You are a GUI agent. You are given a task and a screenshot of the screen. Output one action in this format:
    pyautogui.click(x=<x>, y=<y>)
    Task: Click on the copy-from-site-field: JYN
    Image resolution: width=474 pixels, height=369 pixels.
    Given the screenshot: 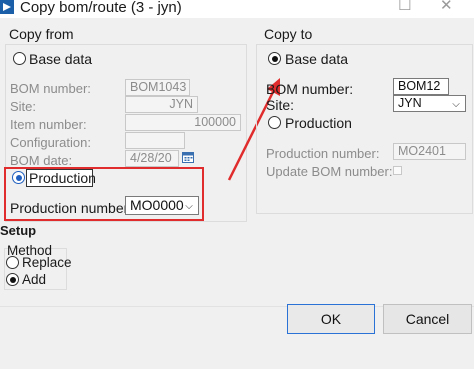 What is the action you would take?
    pyautogui.click(x=161, y=104)
    